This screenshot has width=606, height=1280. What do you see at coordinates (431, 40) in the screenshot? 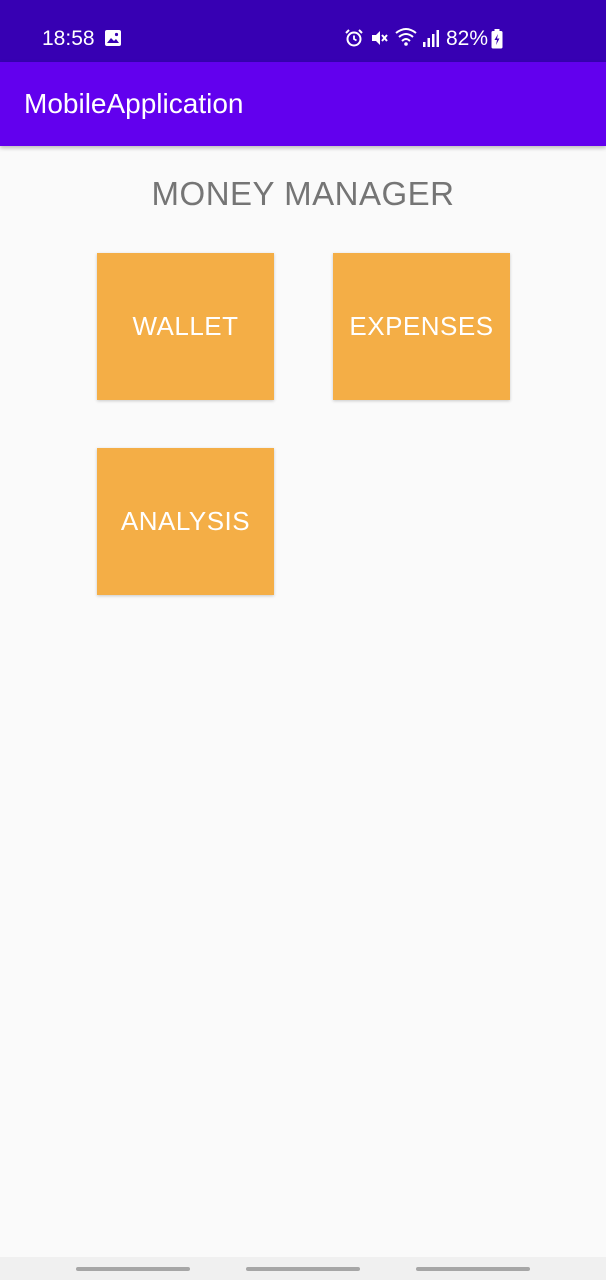
I see `signal-icon` at bounding box center [431, 40].